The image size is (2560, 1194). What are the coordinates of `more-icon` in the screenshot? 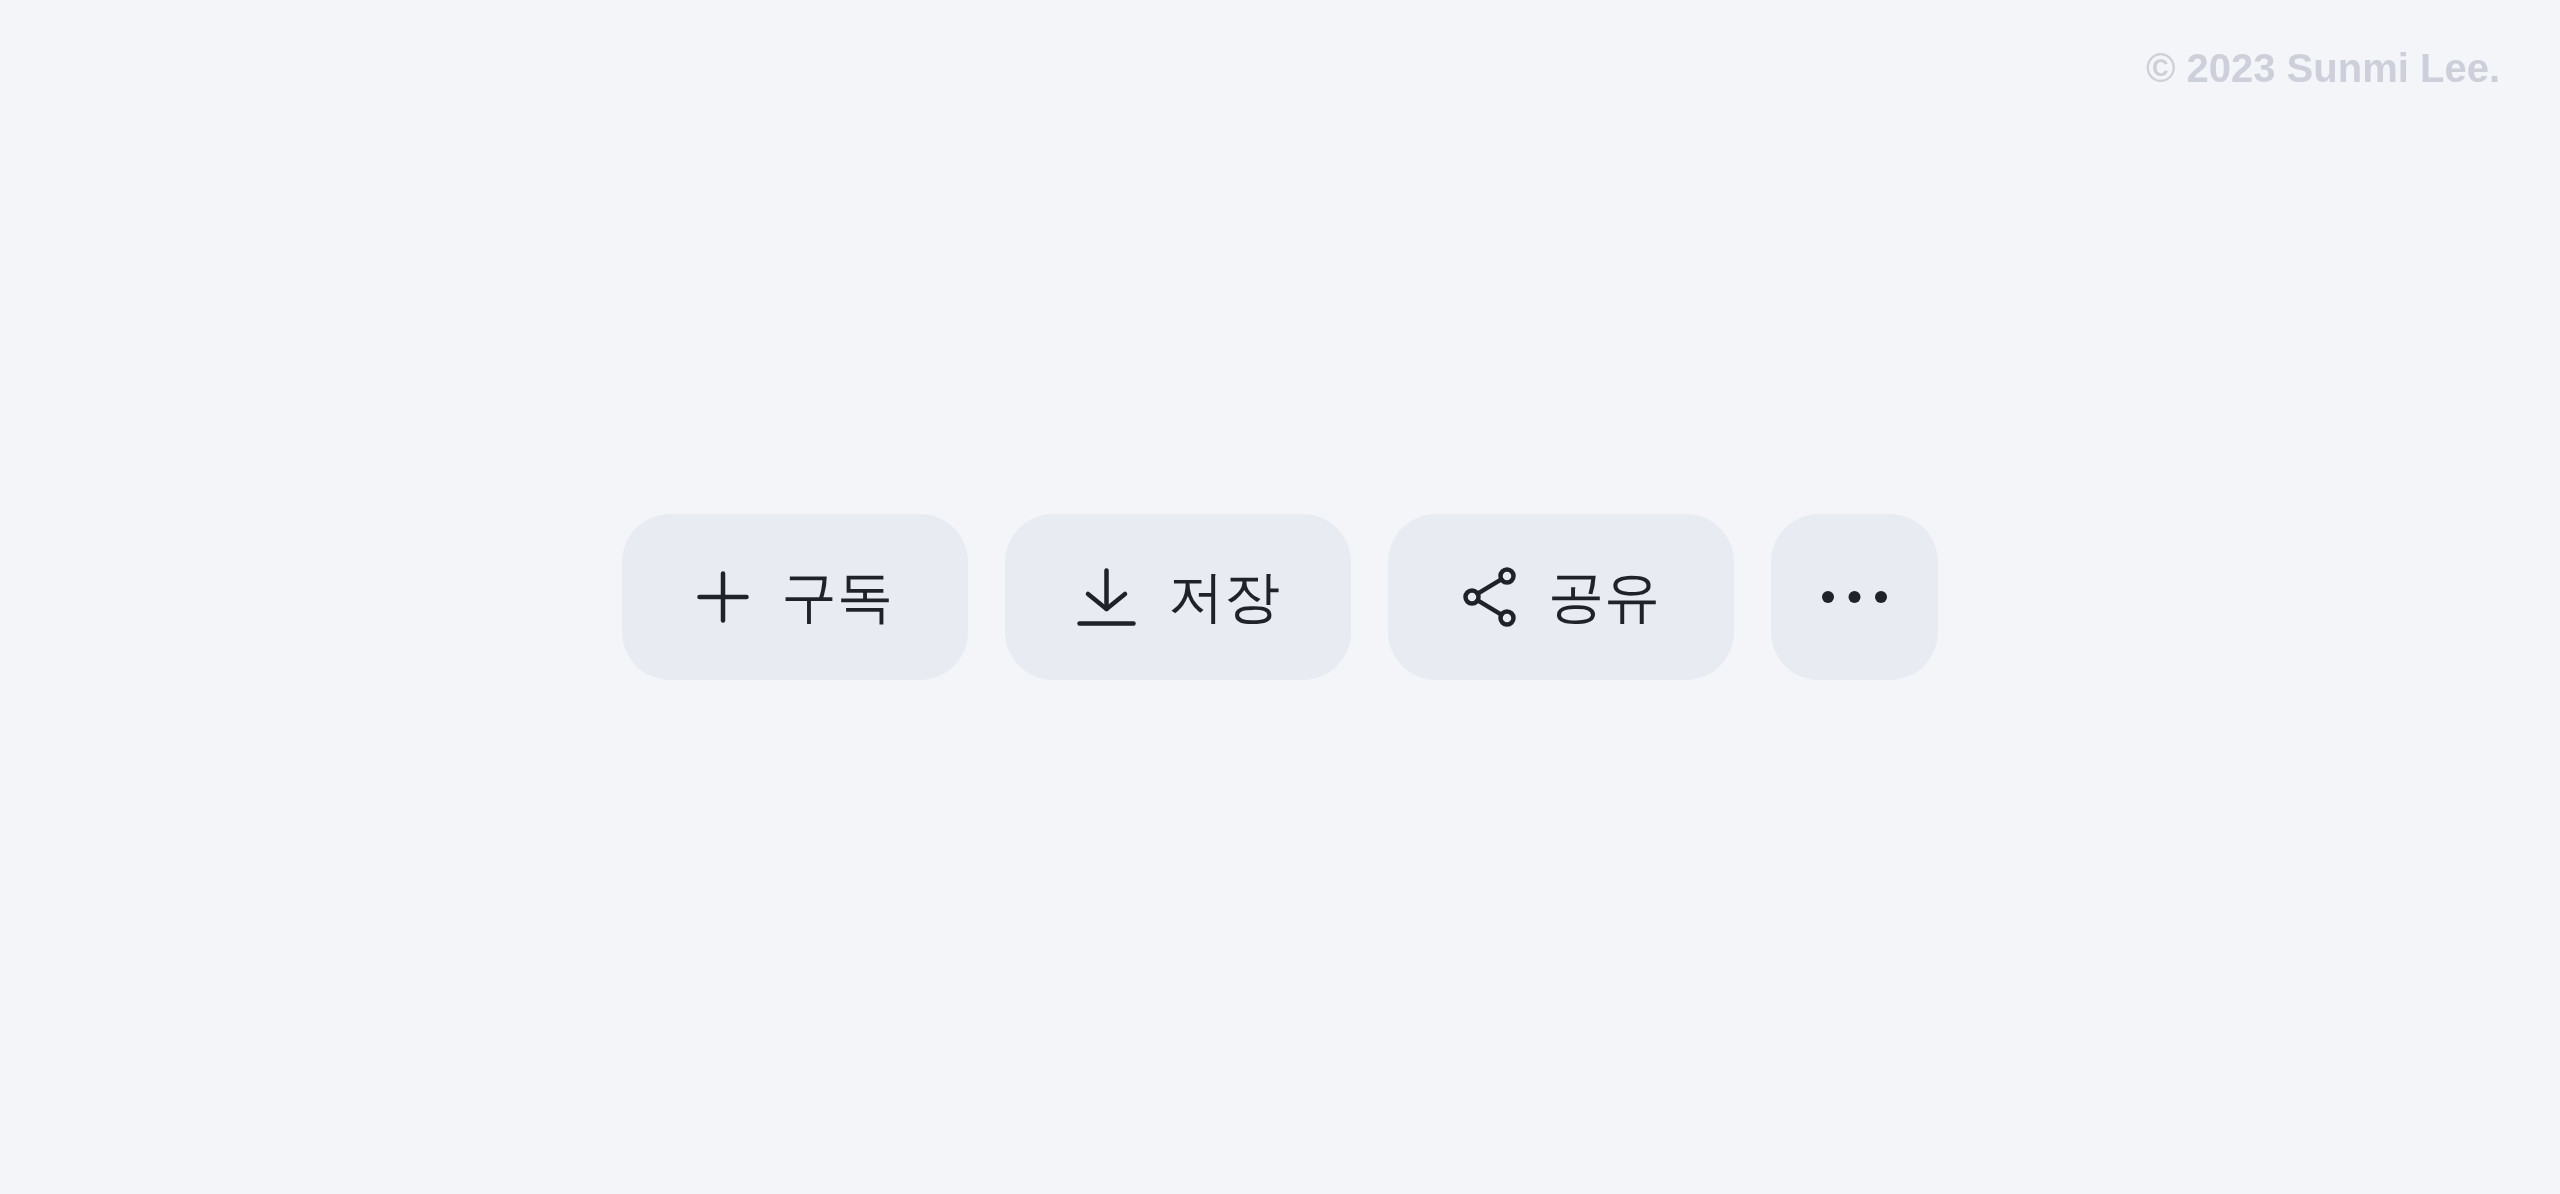 It's located at (1854, 597).